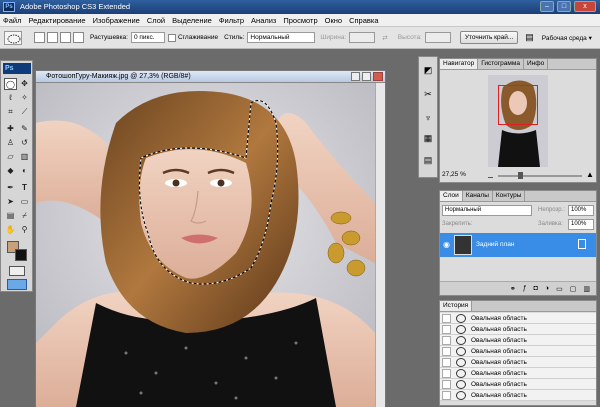 Image resolution: width=600 pixels, height=407 pixels. What do you see at coordinates (12, 20) in the screenshot?
I see `menu-file: Файл` at bounding box center [12, 20].